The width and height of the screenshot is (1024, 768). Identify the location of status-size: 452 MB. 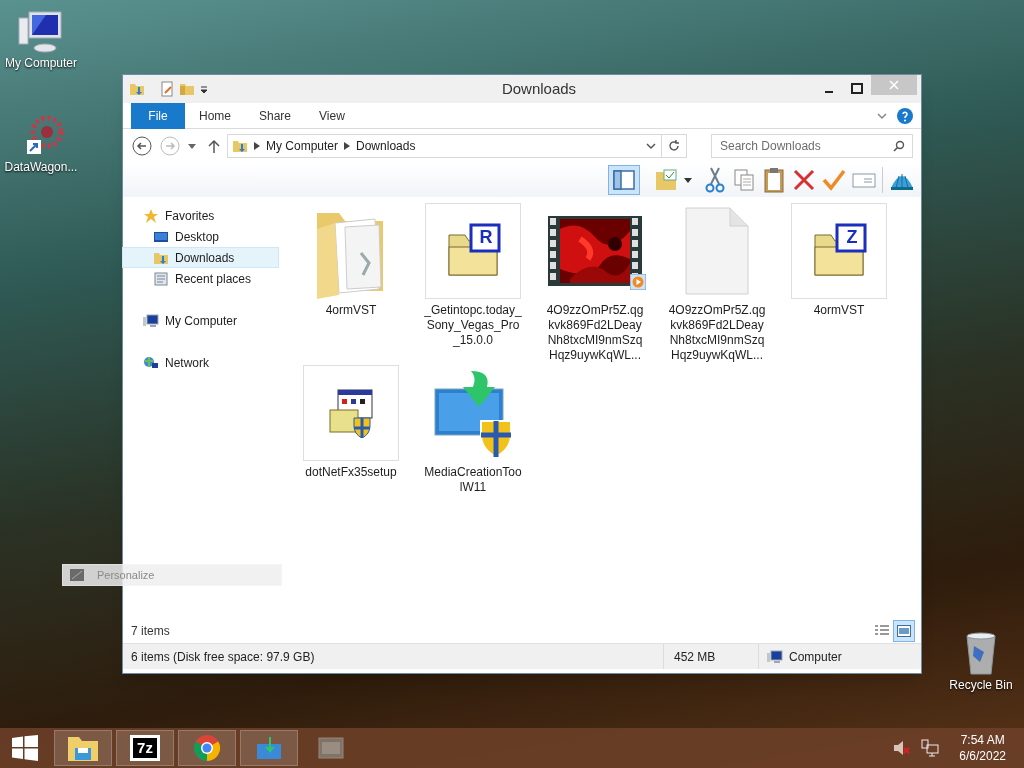
(710, 656).